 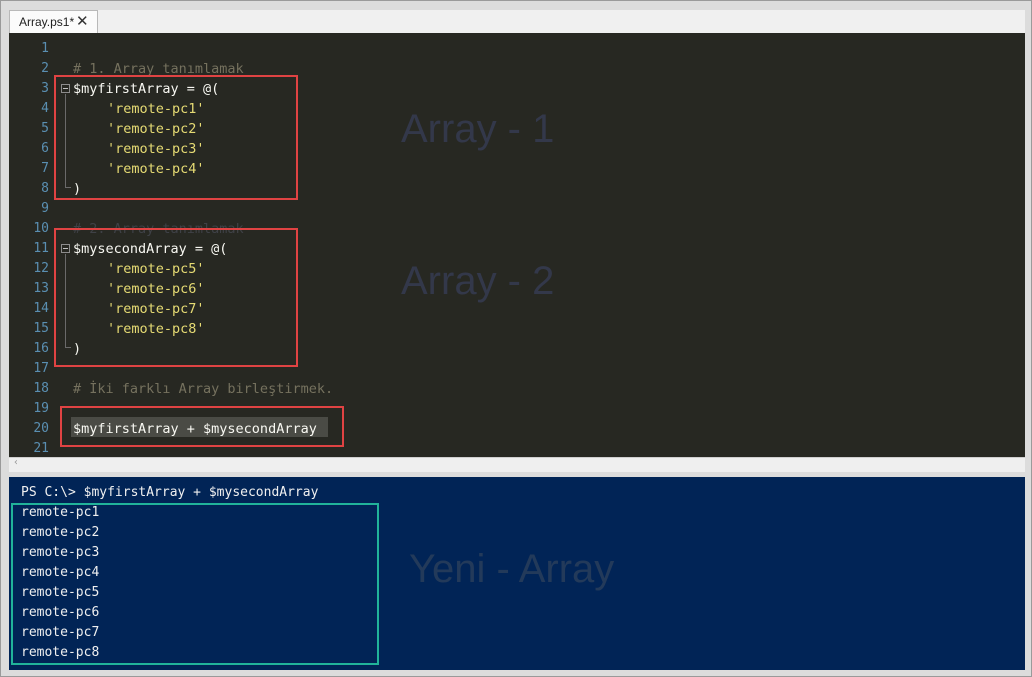 What do you see at coordinates (41, 268) in the screenshot?
I see `line-number: 12` at bounding box center [41, 268].